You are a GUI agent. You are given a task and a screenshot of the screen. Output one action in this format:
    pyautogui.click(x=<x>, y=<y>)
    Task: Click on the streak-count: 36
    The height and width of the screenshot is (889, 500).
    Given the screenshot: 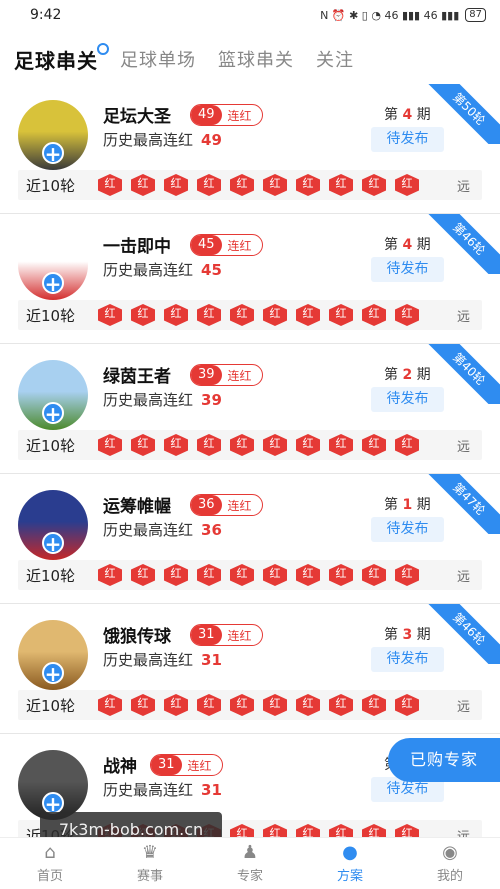 What is the action you would take?
    pyautogui.click(x=206, y=505)
    